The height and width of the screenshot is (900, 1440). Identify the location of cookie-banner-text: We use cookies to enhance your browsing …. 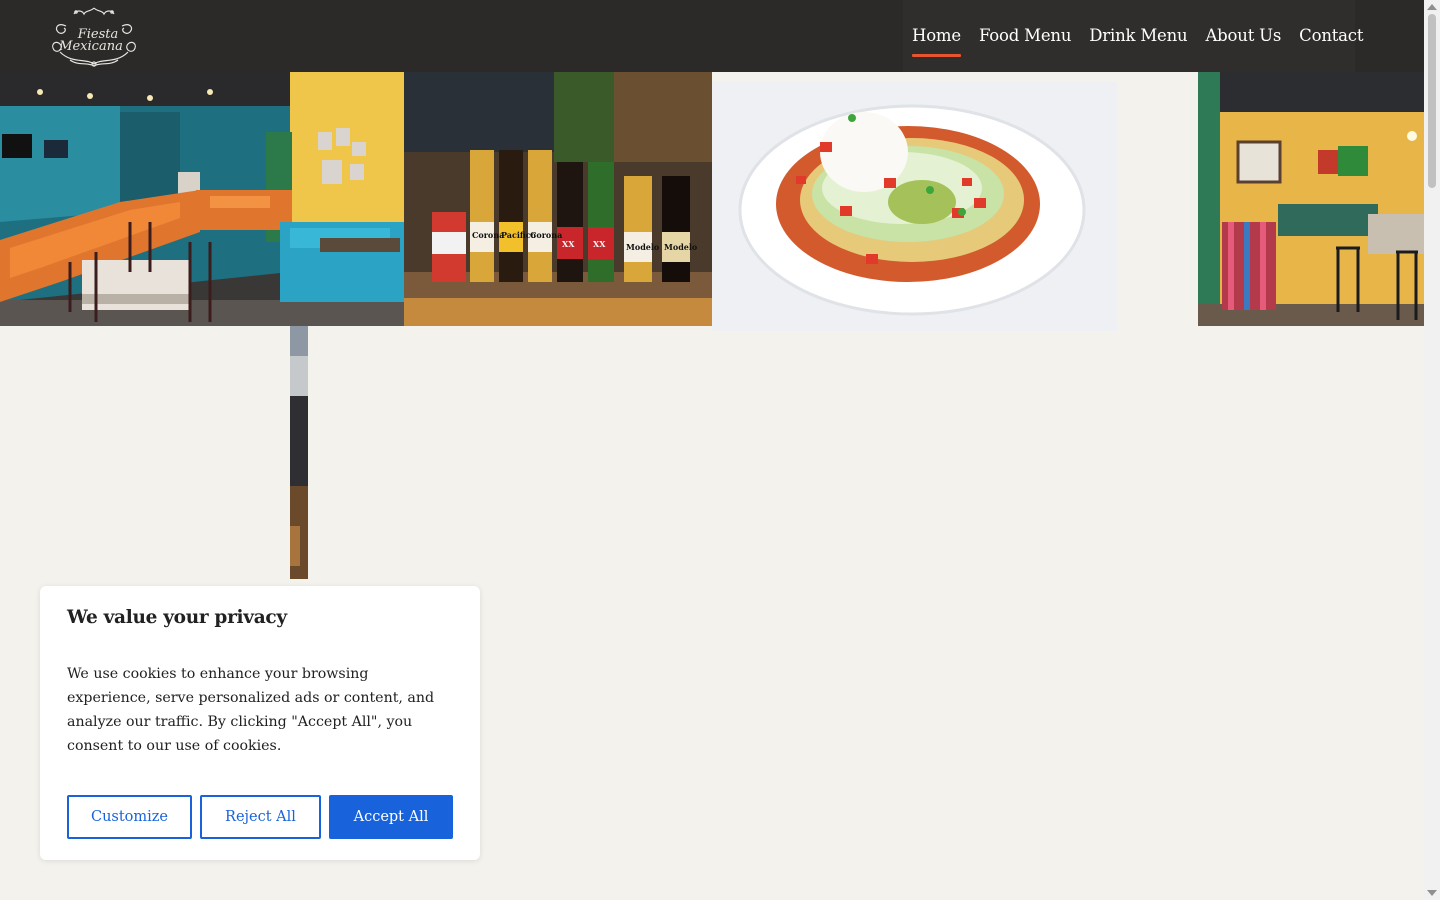
(251, 710).